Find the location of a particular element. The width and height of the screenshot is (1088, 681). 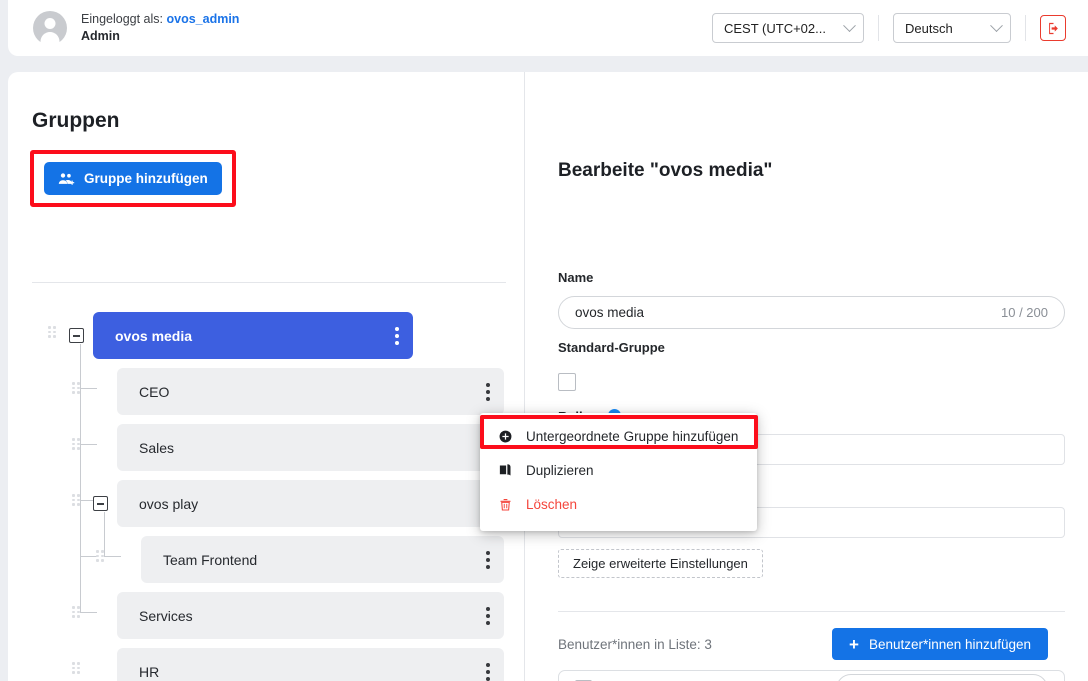

context-menu-label: Löschen is located at coordinates (552, 504).